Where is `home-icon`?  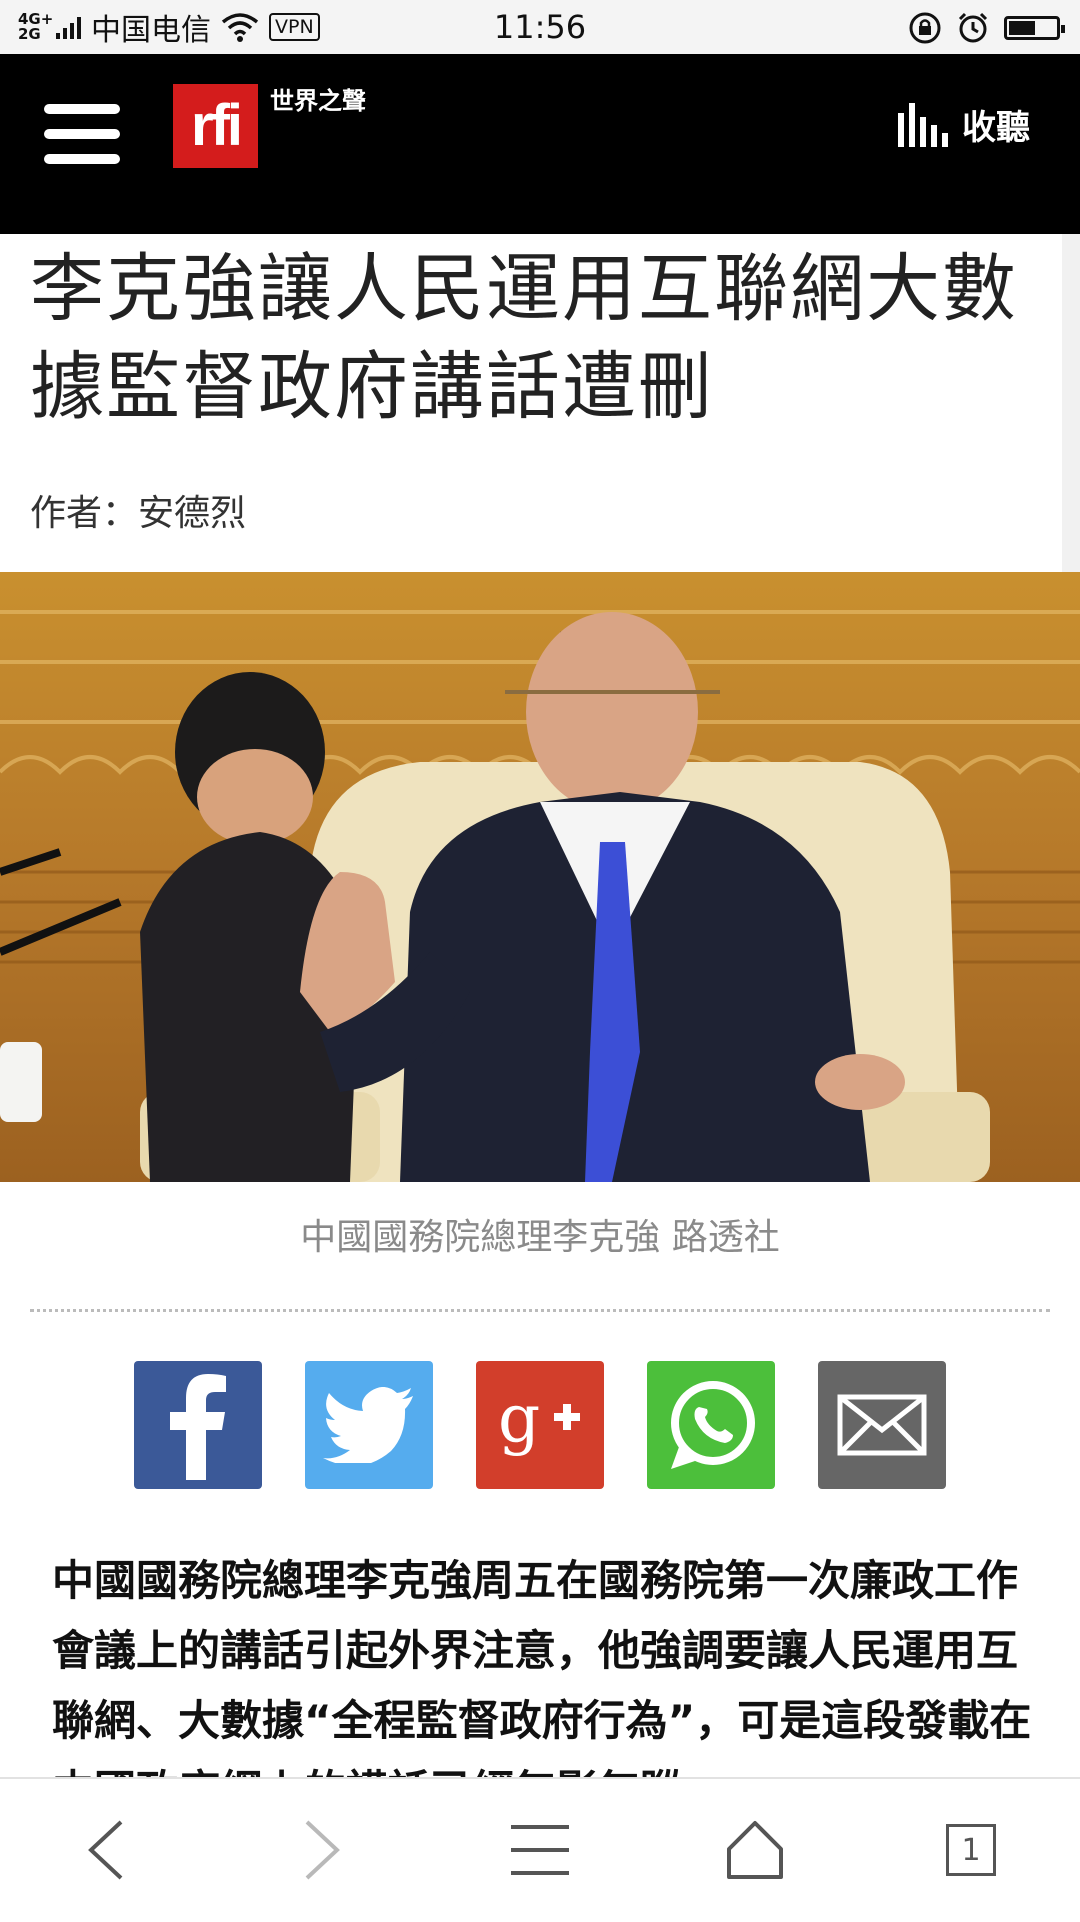 home-icon is located at coordinates (755, 1850).